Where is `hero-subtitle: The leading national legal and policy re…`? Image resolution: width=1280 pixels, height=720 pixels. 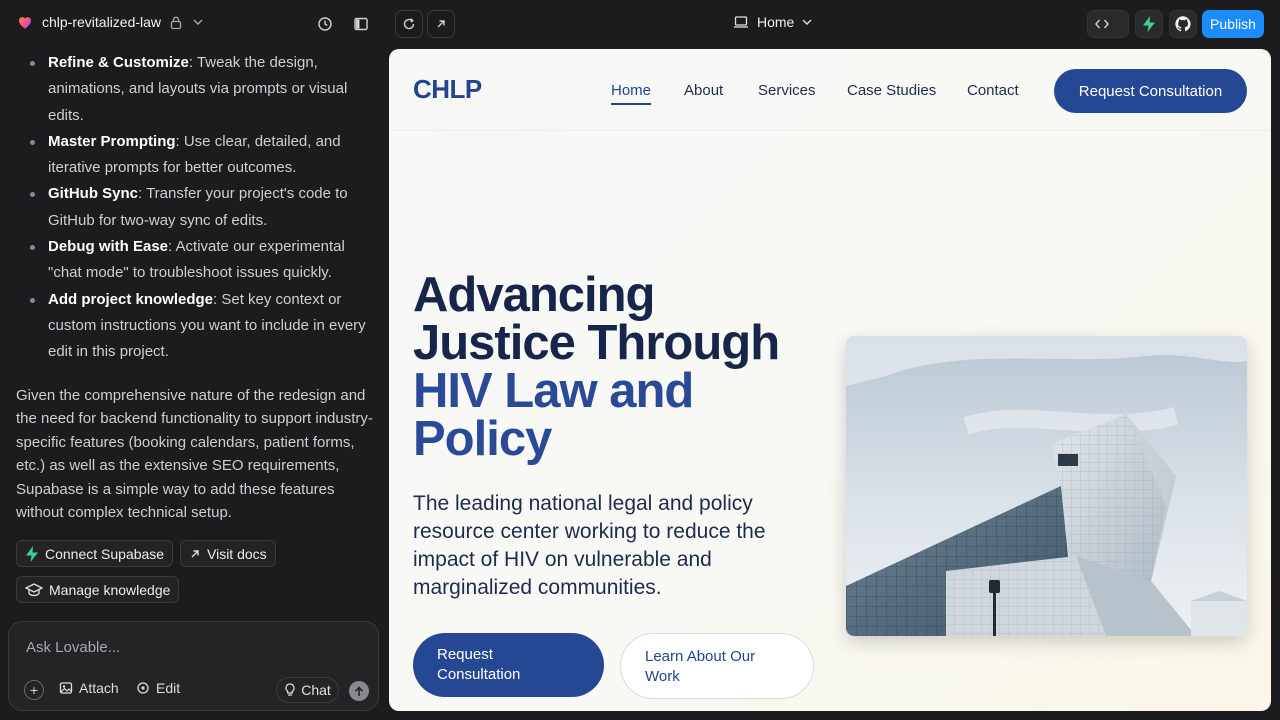
hero-subtitle: The leading national legal and policy re… is located at coordinates (589, 545).